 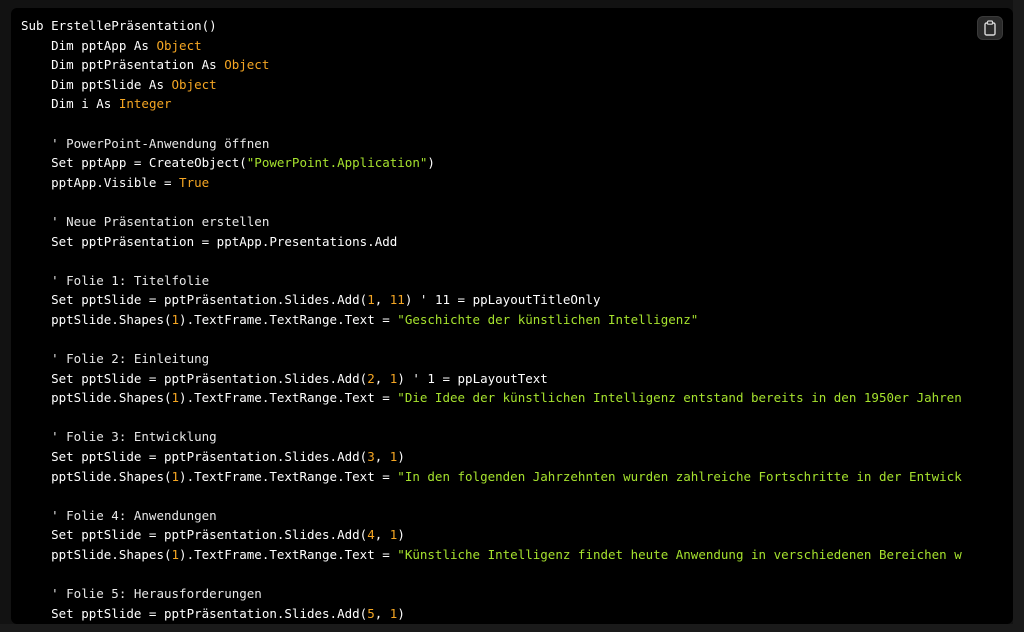 What do you see at coordinates (491, 85) in the screenshot?
I see `code-line: Dim pptSlide As Object` at bounding box center [491, 85].